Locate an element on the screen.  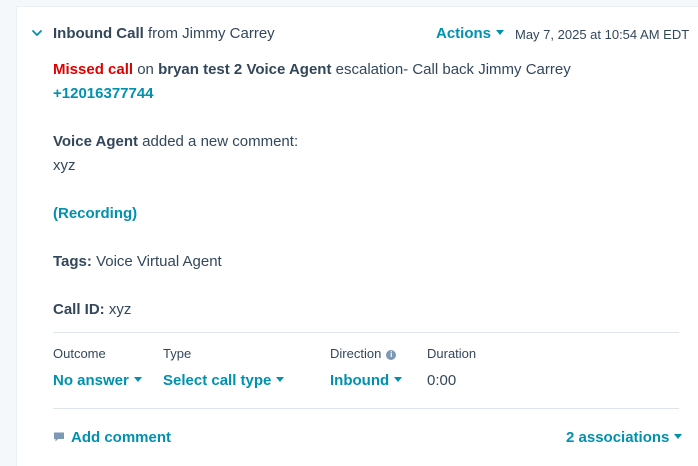
comment-action-text: added a new comment: is located at coordinates (218, 141).